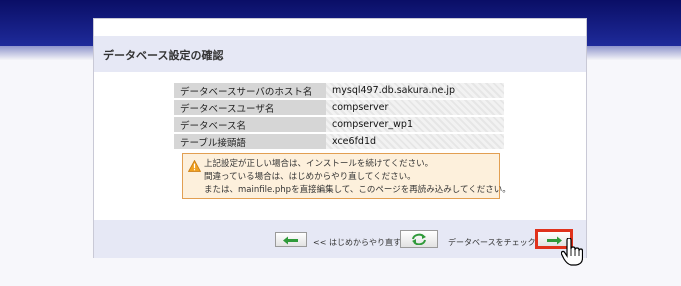 The width and height of the screenshot is (681, 286). Describe the element at coordinates (319, 164) in the screenshot. I see `warning-line: 上記設定が正しい場合は、インストールを続けてください。` at that location.